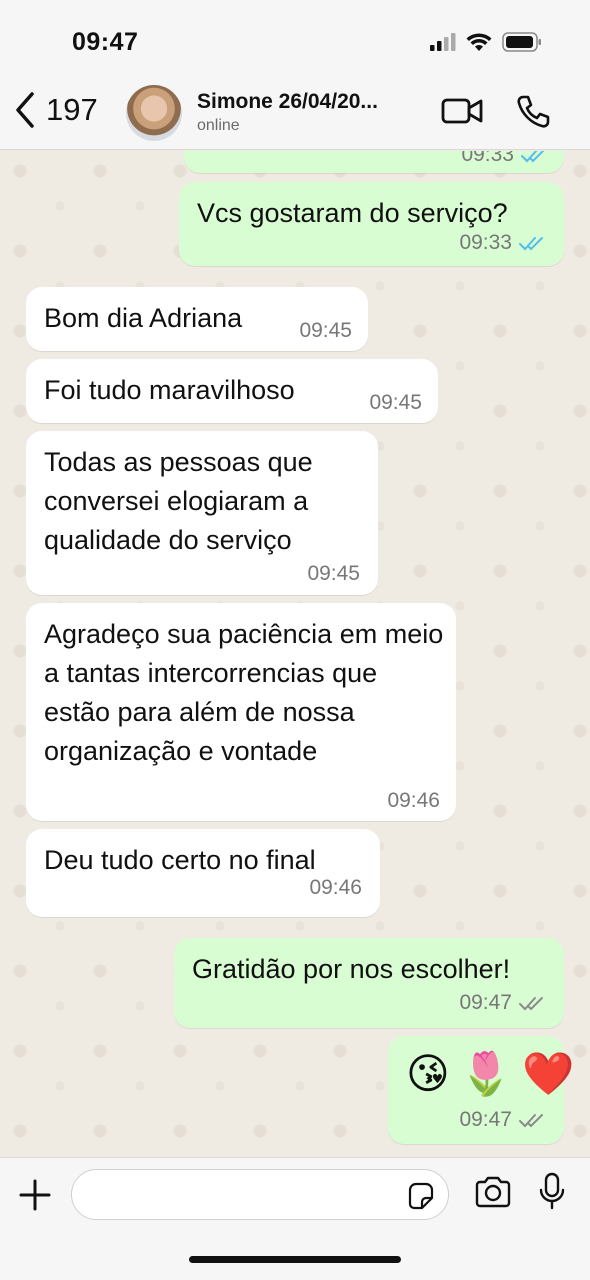 This screenshot has width=590, height=1280. Describe the element at coordinates (462, 111) in the screenshot. I see `video-call-icon` at that location.